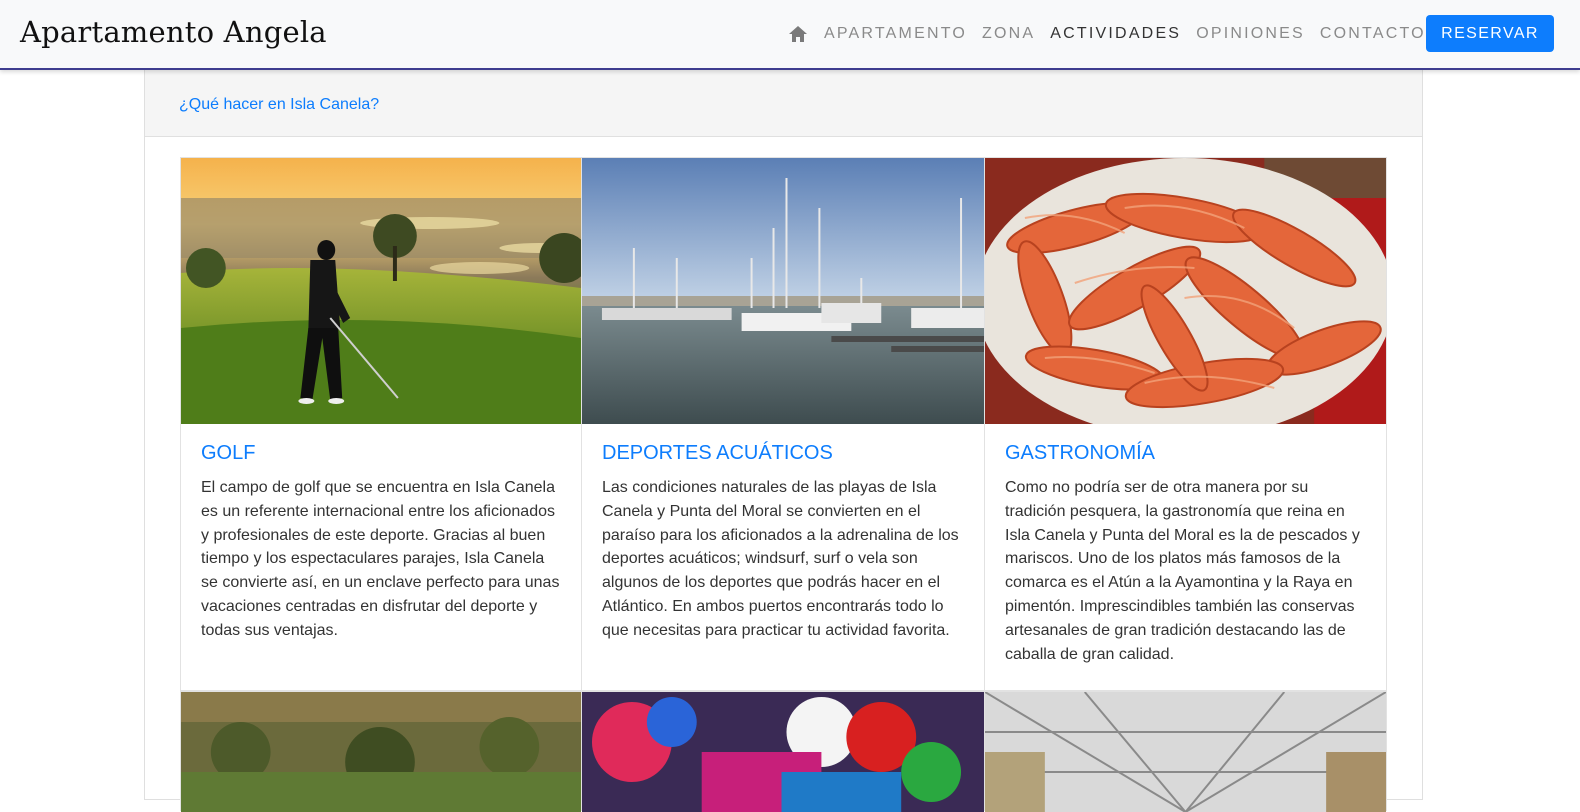  What do you see at coordinates (1115, 34) in the screenshot?
I see `nav-link-actividades: ACTIVIDADES` at bounding box center [1115, 34].